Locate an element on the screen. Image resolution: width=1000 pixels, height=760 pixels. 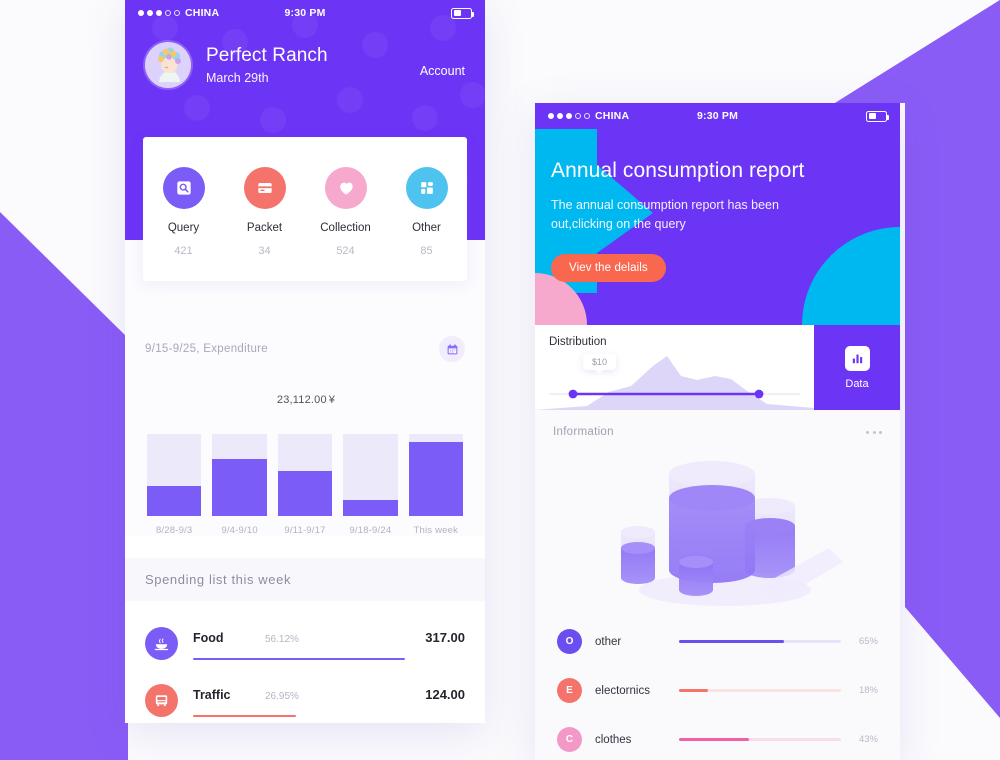
slider-handle-max is located at coordinates (759, 394).